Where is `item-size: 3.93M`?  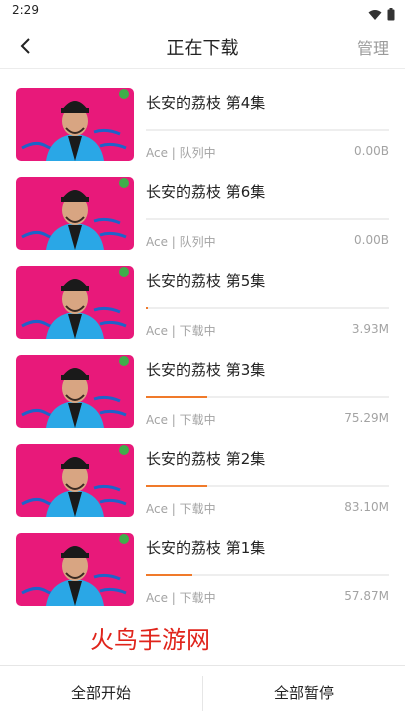 item-size: 3.93M is located at coordinates (370, 329).